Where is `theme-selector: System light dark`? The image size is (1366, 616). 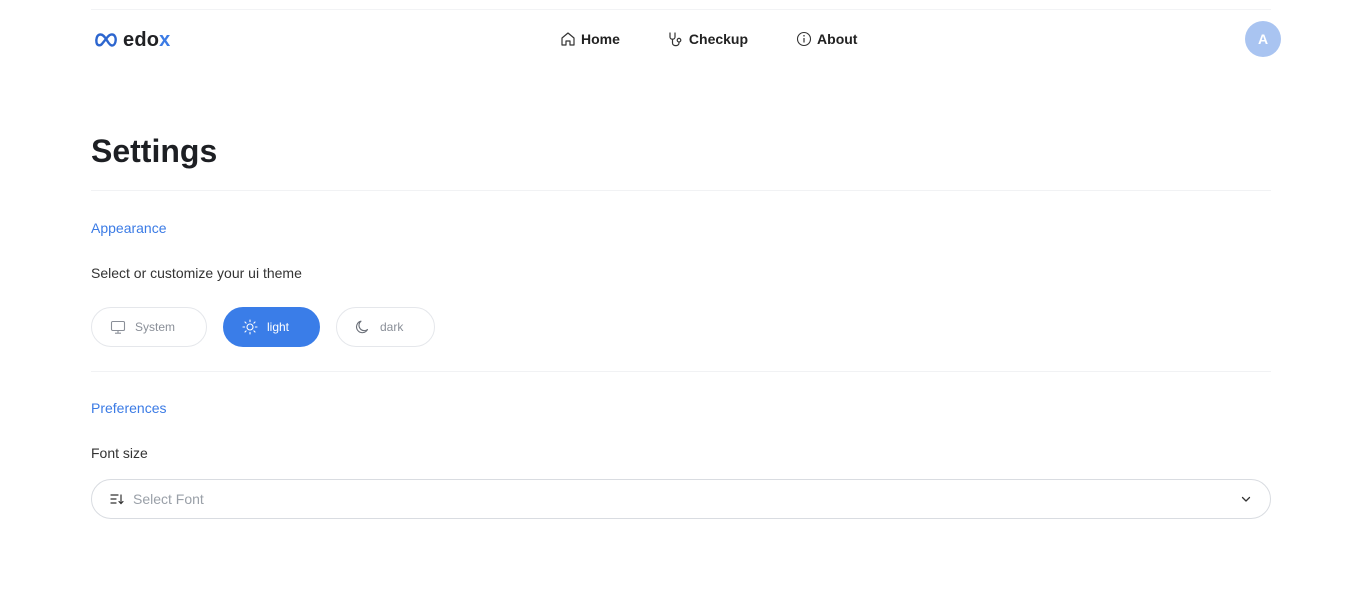 theme-selector: System light dark is located at coordinates (271, 327).